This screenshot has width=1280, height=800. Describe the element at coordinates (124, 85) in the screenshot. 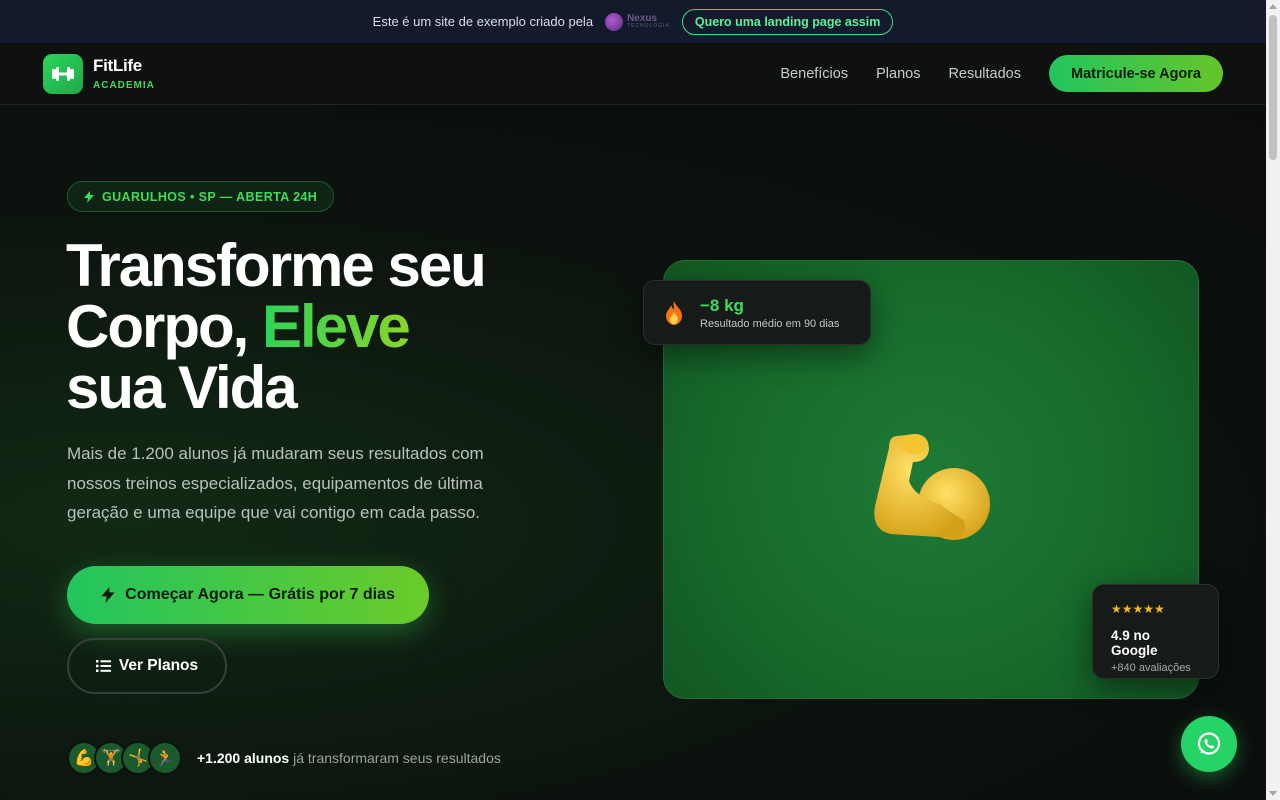

I see `logo-subtitle: ACADEMIA` at that location.